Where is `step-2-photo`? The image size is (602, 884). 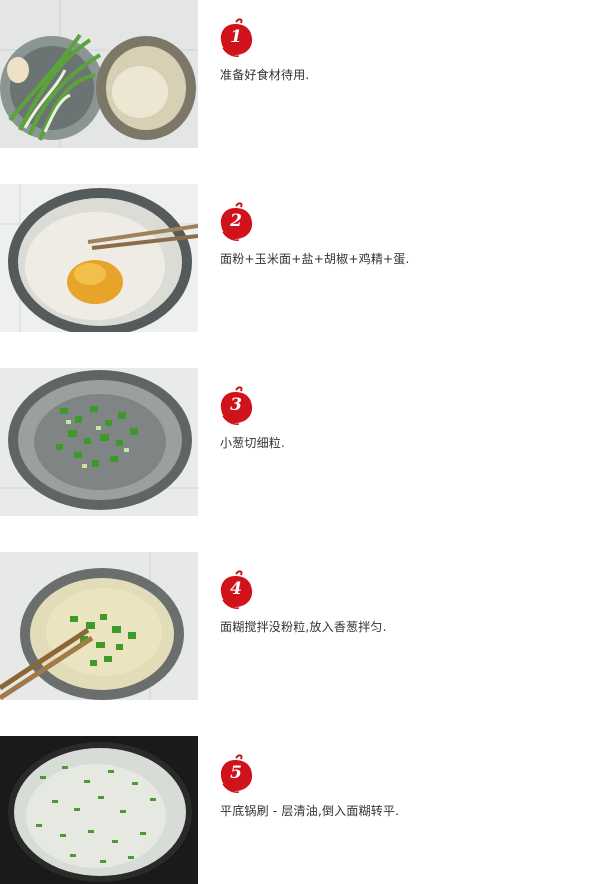
step-2-photo is located at coordinates (99, 258).